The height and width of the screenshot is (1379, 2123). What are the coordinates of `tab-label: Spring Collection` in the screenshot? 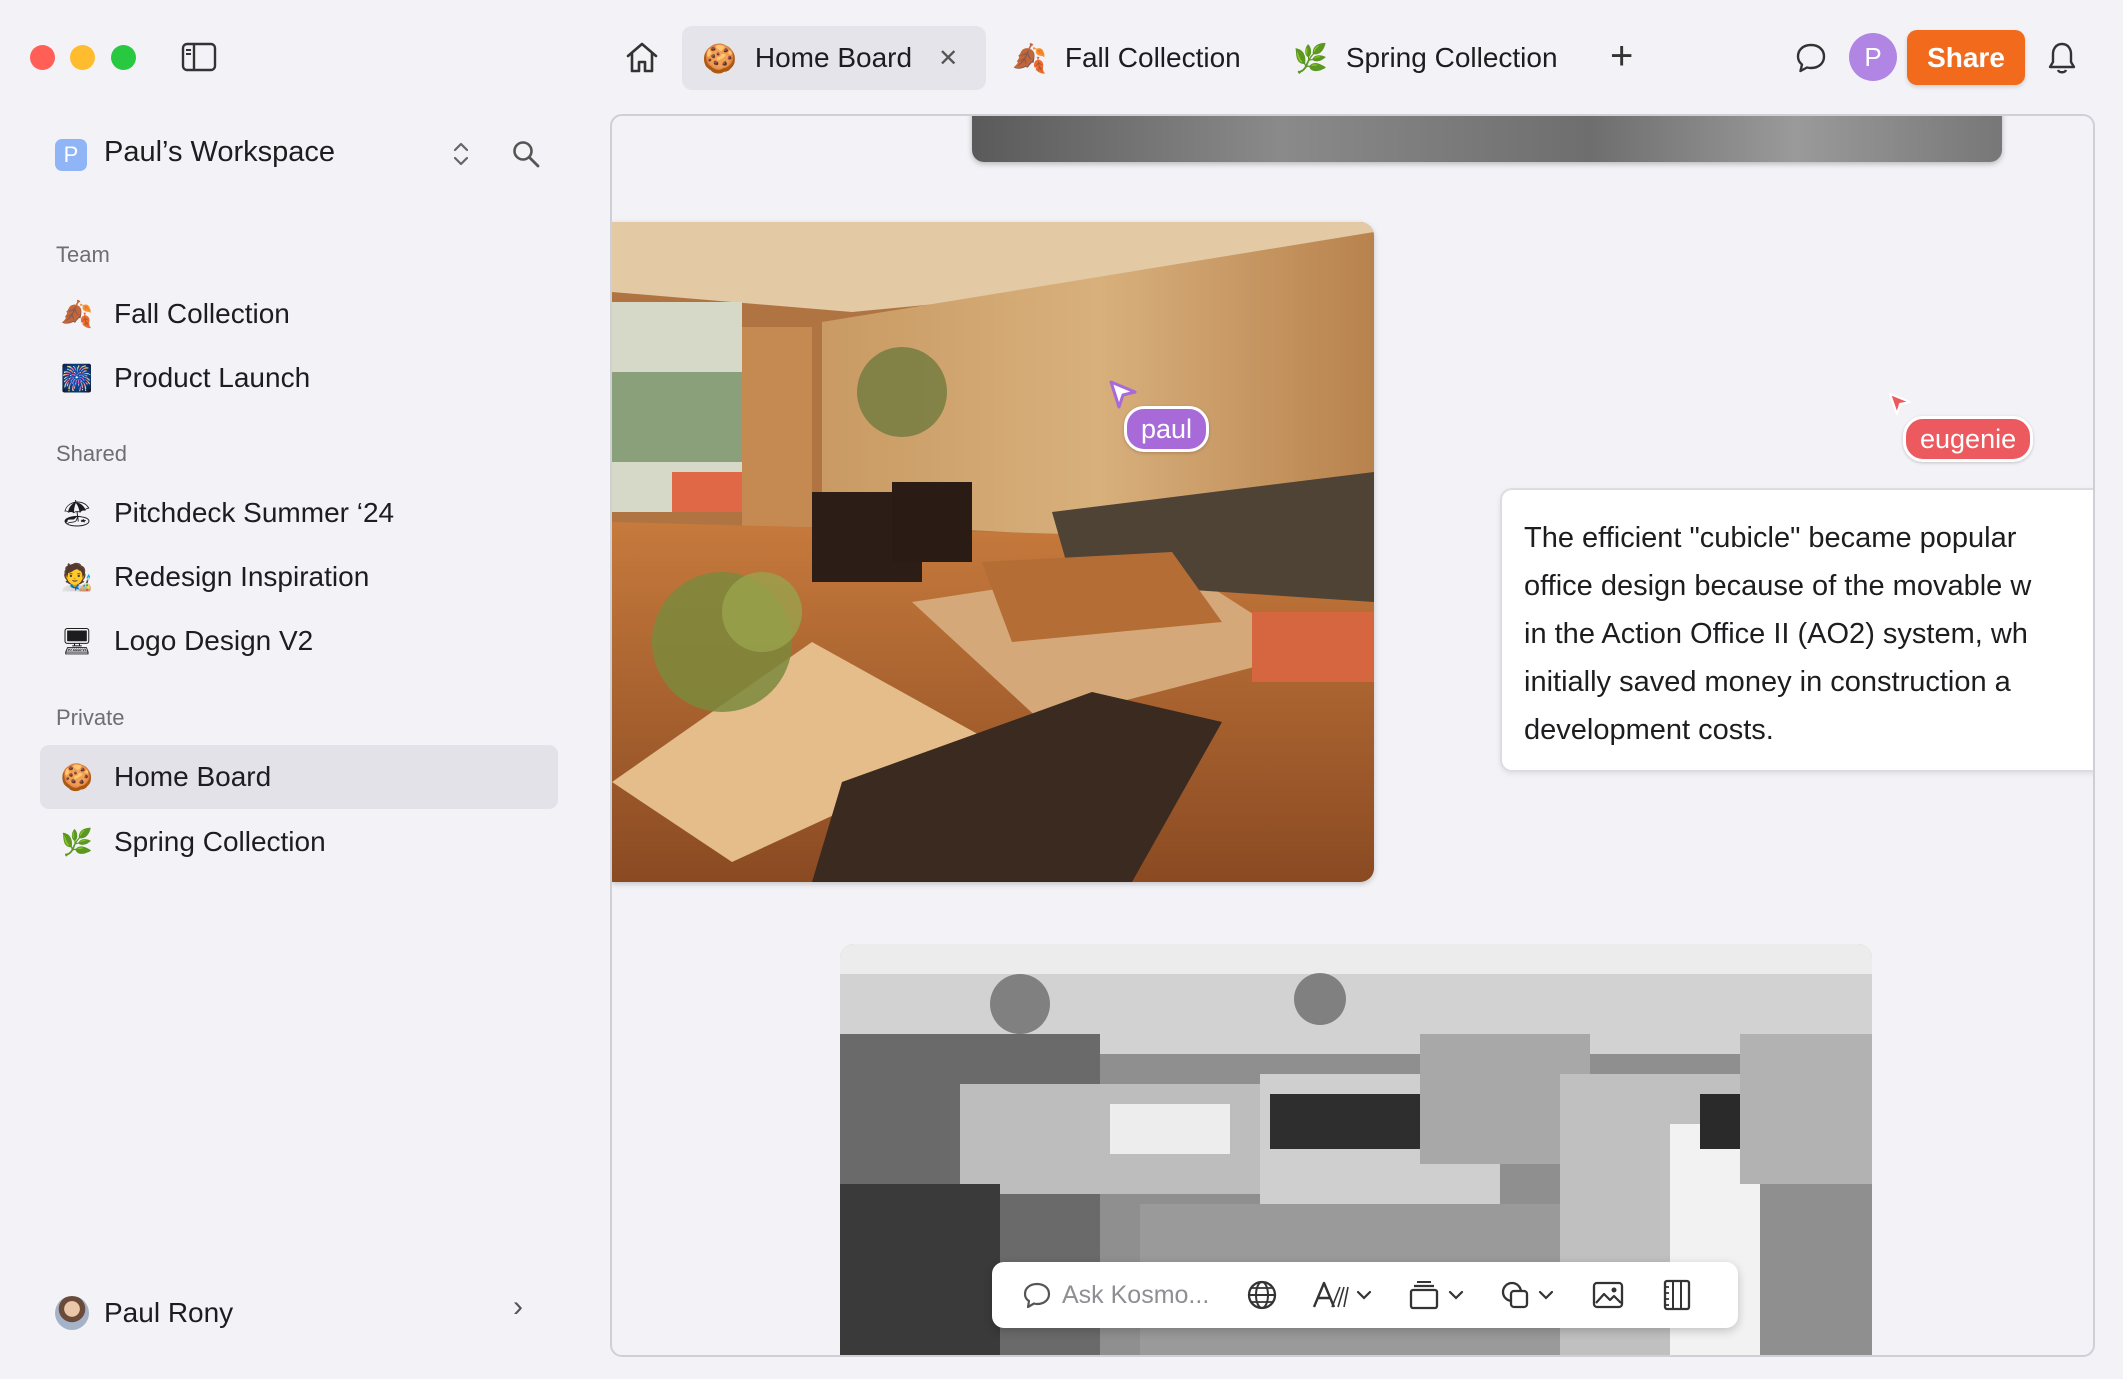 It's located at (1451, 57).